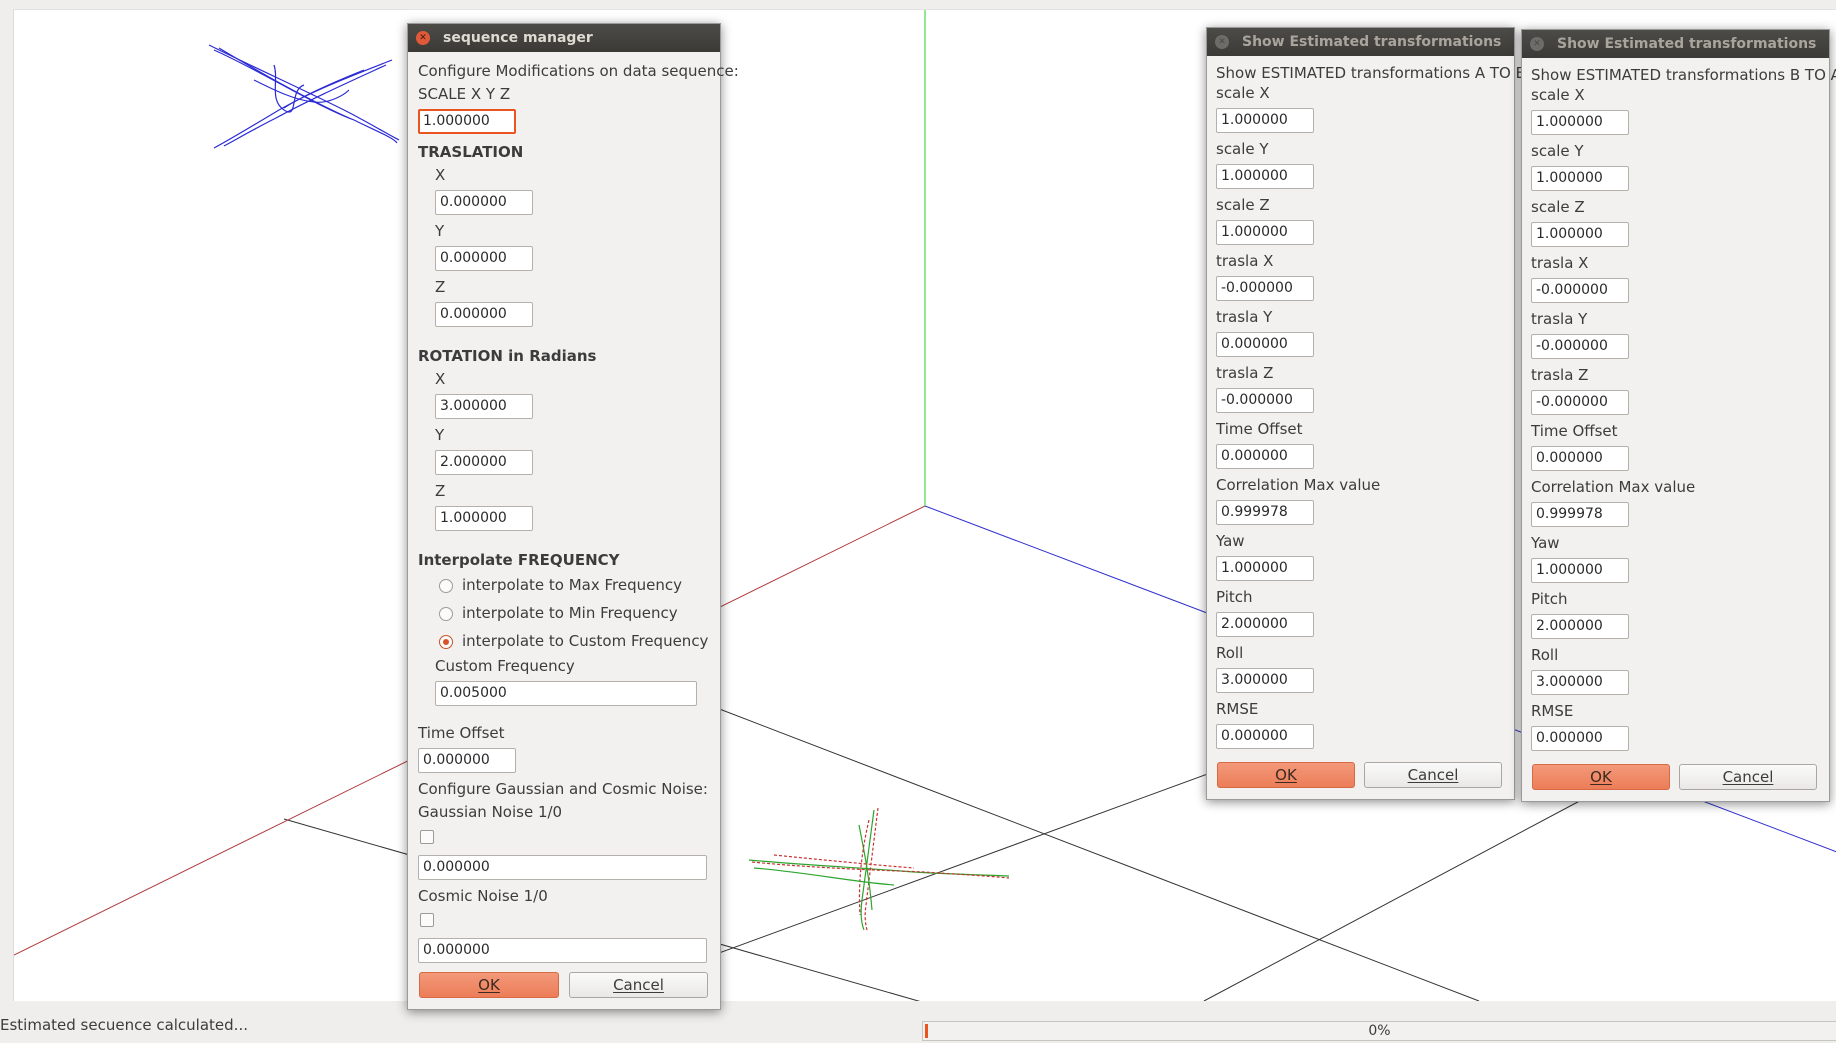  What do you see at coordinates (879, 869) in the screenshot?
I see `sequence-a-trace` at bounding box center [879, 869].